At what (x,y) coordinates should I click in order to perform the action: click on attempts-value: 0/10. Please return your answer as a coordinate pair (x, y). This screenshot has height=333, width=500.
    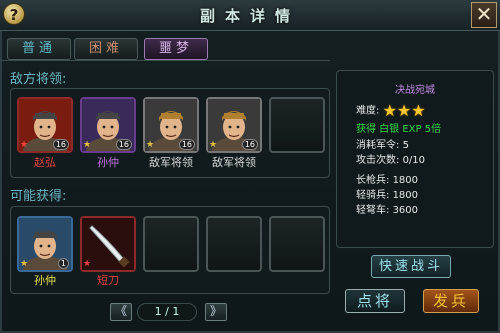
    Looking at the image, I should click on (414, 160).